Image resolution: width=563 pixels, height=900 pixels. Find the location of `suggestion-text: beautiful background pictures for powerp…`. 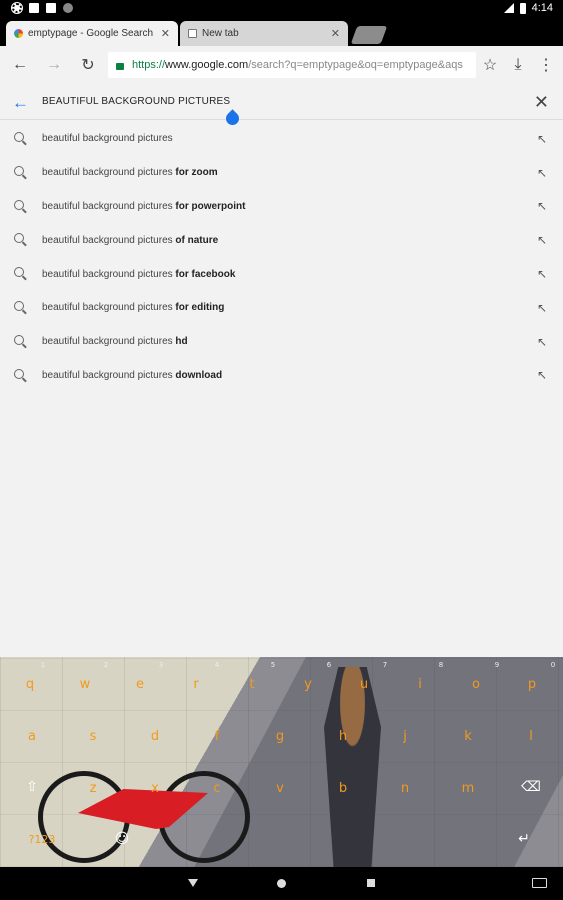

suggestion-text: beautiful background pictures for powerp… is located at coordinates (144, 206).